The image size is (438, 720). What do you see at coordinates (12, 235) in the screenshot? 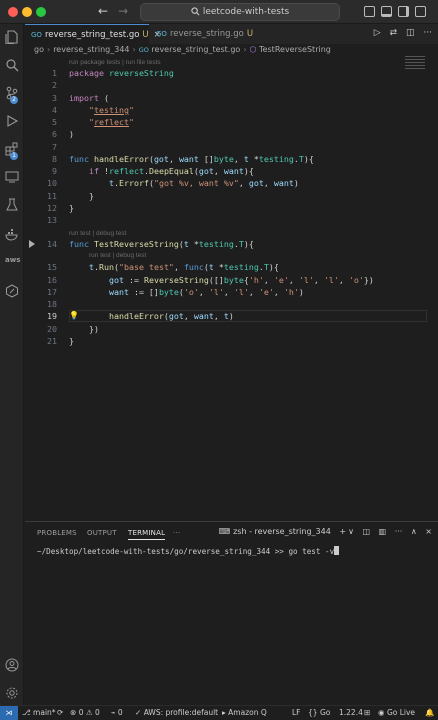
I see `docker-icon` at bounding box center [12, 235].